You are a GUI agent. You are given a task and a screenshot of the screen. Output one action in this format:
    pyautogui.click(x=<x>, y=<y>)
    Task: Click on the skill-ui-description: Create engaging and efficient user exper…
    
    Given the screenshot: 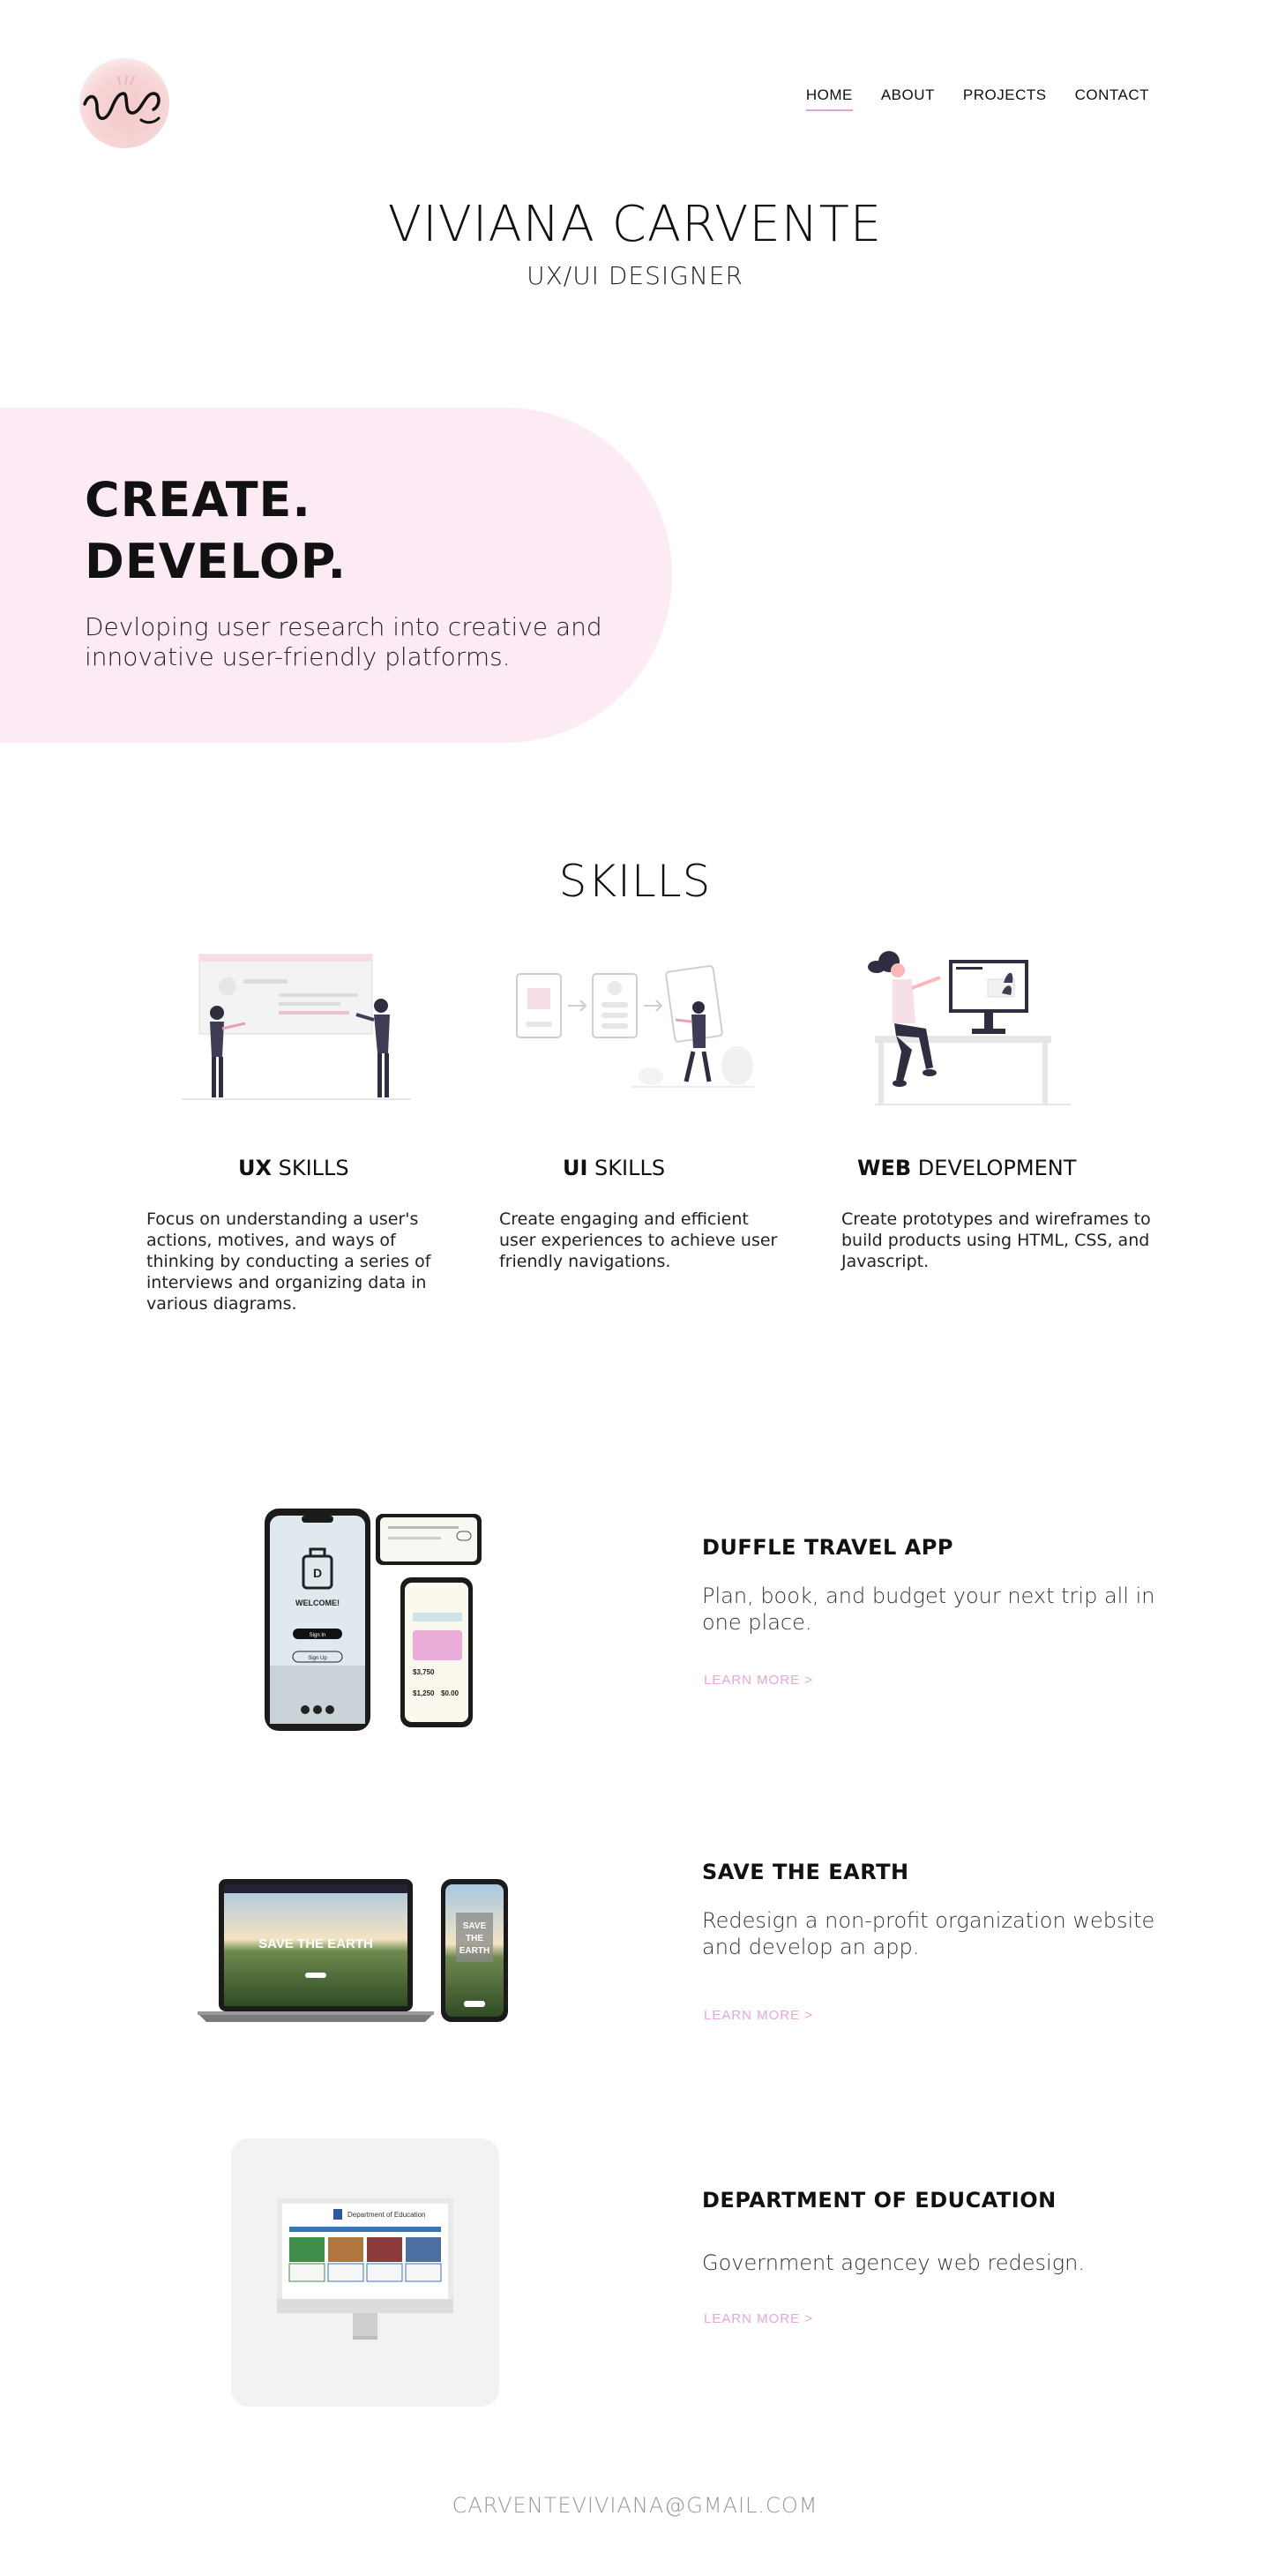 What is the action you would take?
    pyautogui.click(x=638, y=1240)
    